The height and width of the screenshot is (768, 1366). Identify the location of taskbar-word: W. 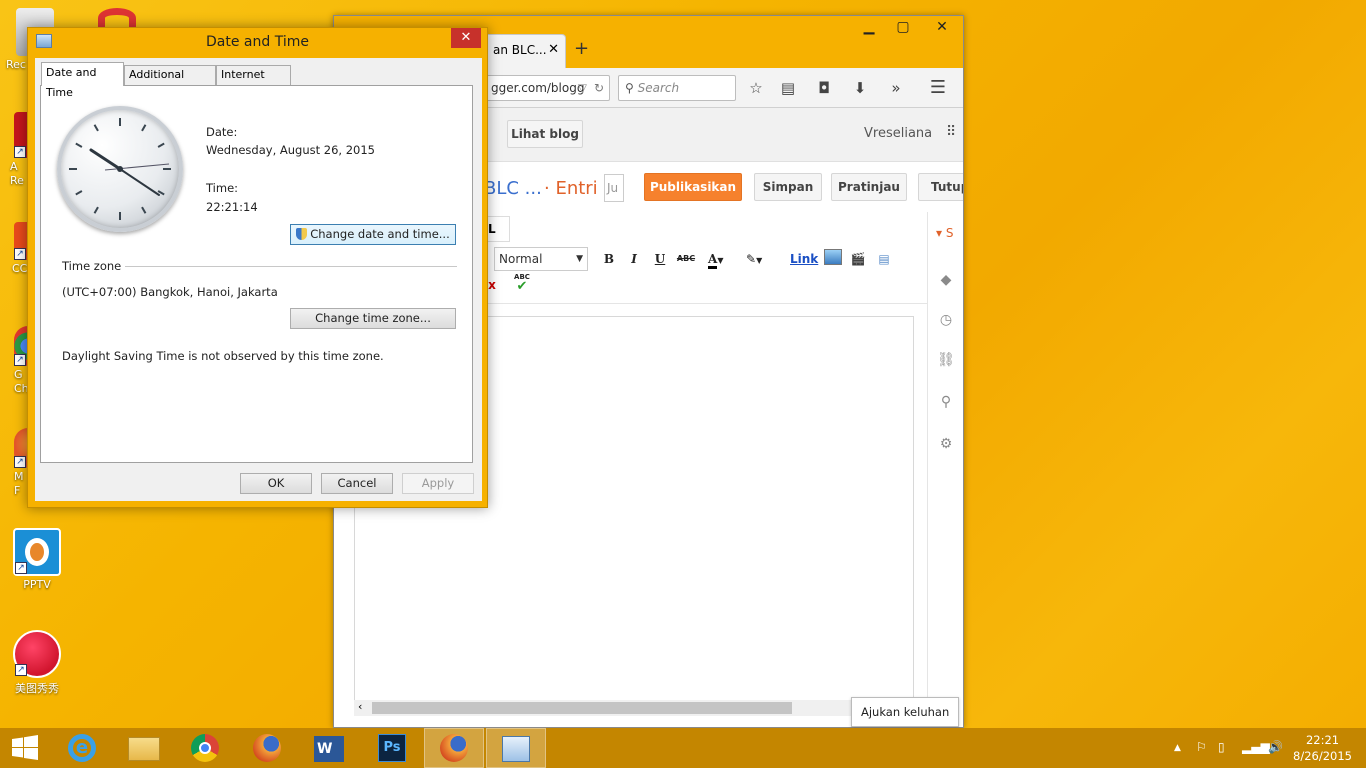
(330, 748).